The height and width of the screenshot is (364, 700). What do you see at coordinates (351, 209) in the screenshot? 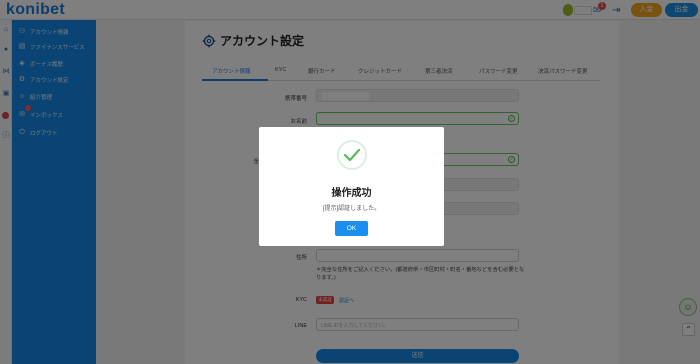
I see `dialog-message: [提示]認証しました。` at bounding box center [351, 209].